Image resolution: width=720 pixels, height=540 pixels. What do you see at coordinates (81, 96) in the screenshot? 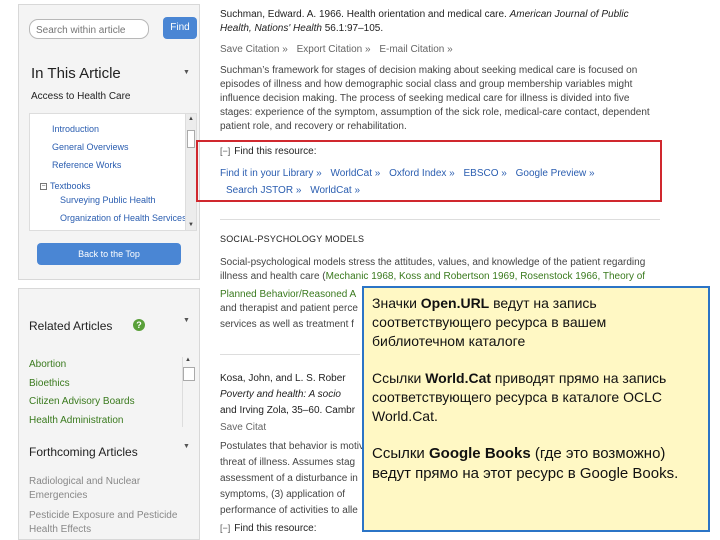
I see `article-subheading: Access to Health Care` at bounding box center [81, 96].